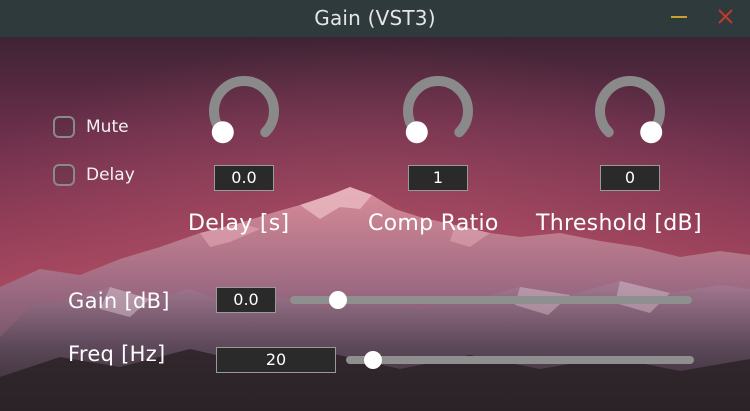  I want to click on minimize-icon, so click(679, 17).